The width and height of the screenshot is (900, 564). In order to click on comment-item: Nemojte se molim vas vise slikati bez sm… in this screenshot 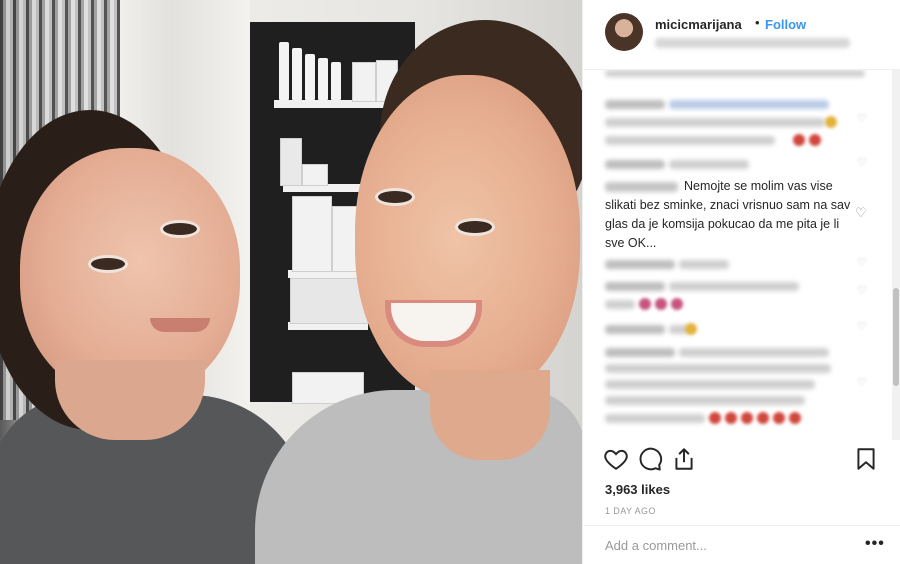, I will do `click(730, 215)`.